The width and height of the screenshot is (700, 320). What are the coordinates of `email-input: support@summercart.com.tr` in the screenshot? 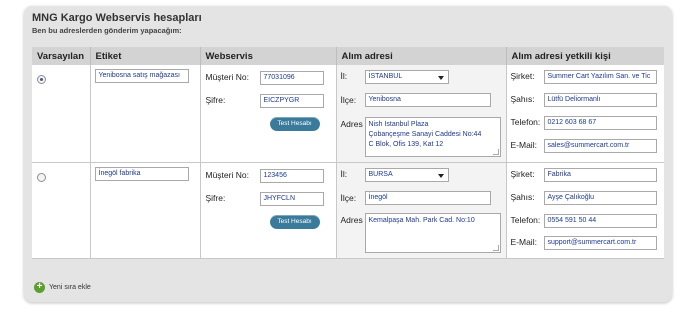 It's located at (600, 242).